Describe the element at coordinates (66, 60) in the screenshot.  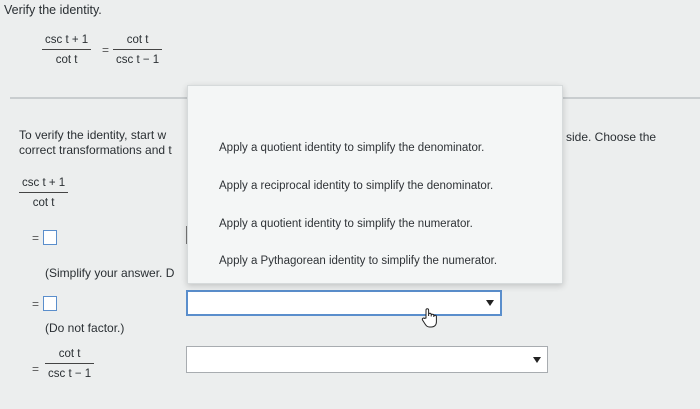
I see `identity-lhs-denominator: cot t` at that location.